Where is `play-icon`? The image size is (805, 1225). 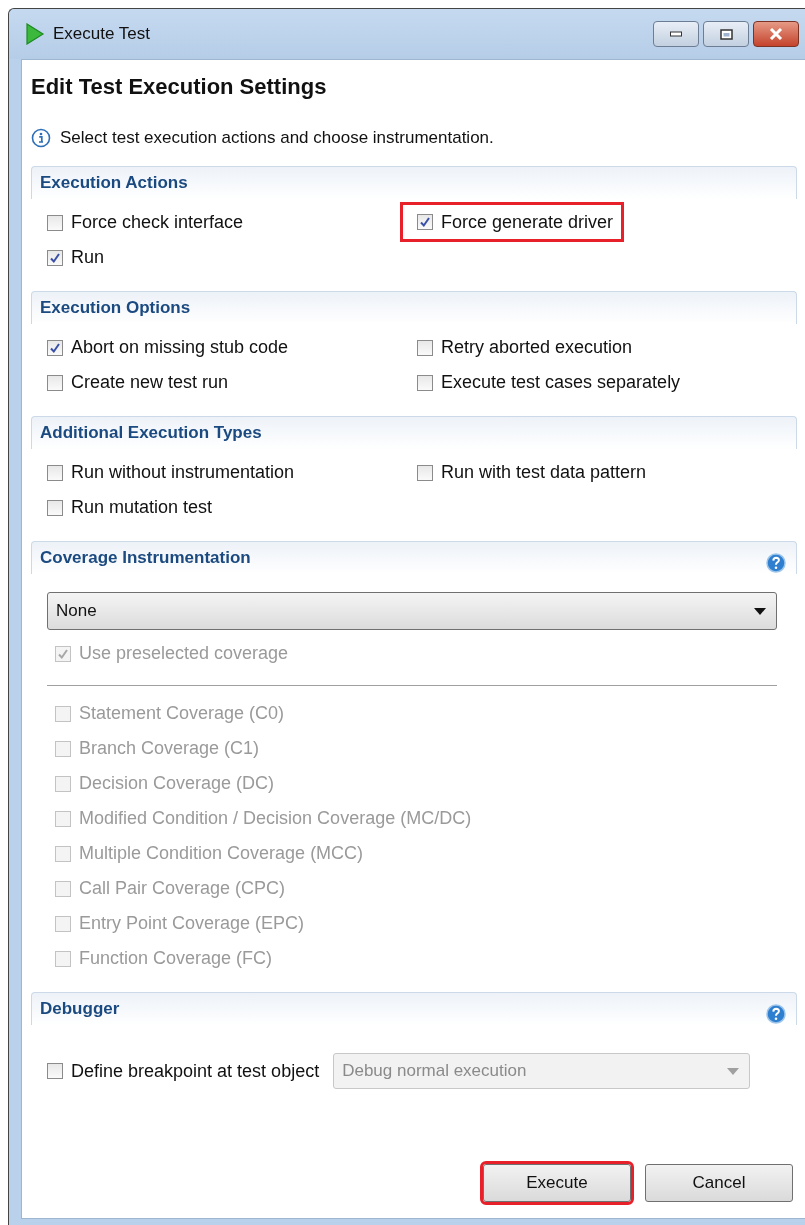
play-icon is located at coordinates (35, 34).